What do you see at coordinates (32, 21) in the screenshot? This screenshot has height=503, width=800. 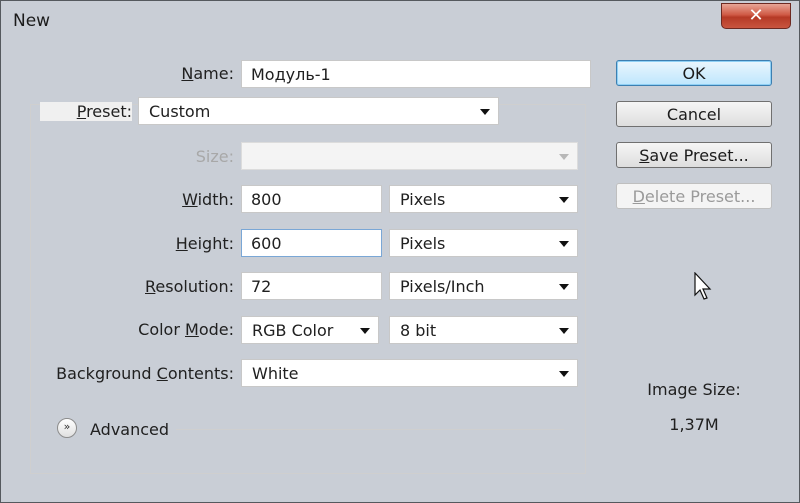 I see `dialog-title: New` at bounding box center [32, 21].